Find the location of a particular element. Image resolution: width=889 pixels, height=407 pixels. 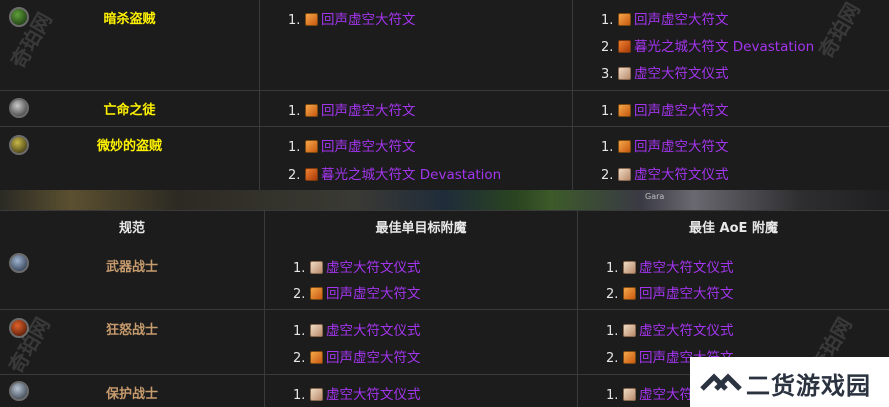

header-cell: 规范 is located at coordinates (132, 228).